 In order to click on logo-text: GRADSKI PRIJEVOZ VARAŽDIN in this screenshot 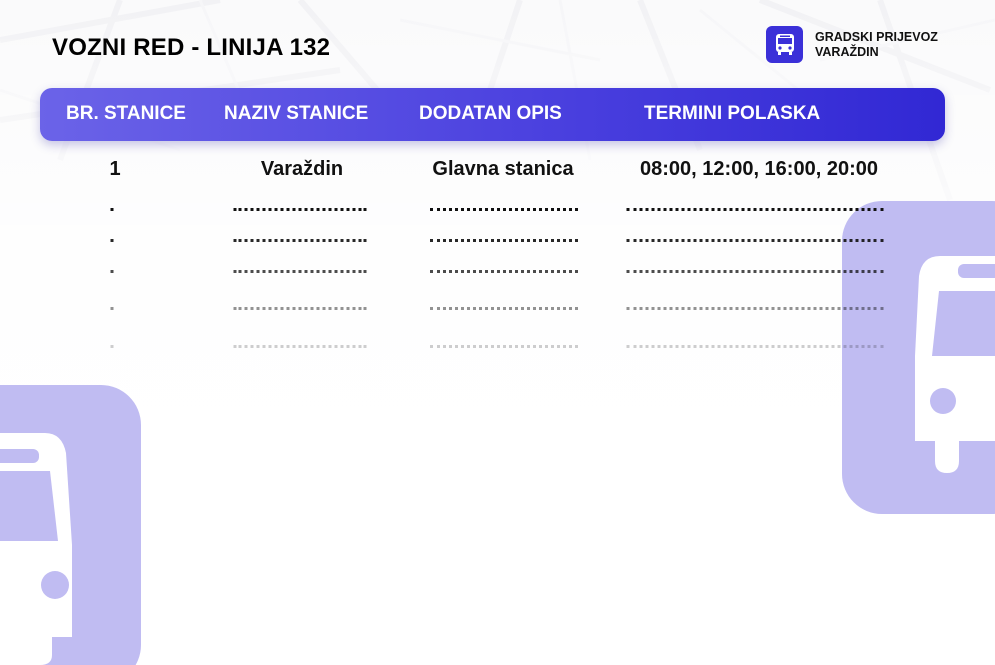, I will do `click(876, 45)`.